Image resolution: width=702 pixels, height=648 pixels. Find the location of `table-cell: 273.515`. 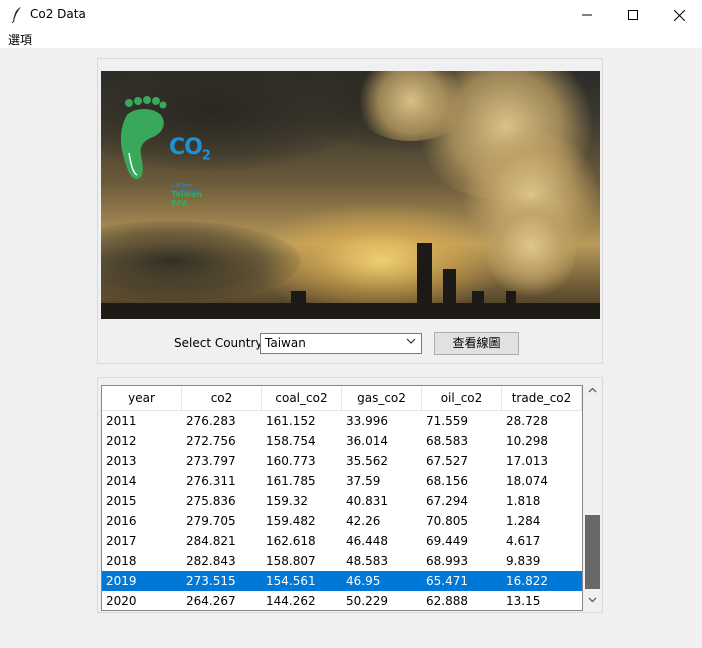

table-cell: 273.515 is located at coordinates (211, 581).